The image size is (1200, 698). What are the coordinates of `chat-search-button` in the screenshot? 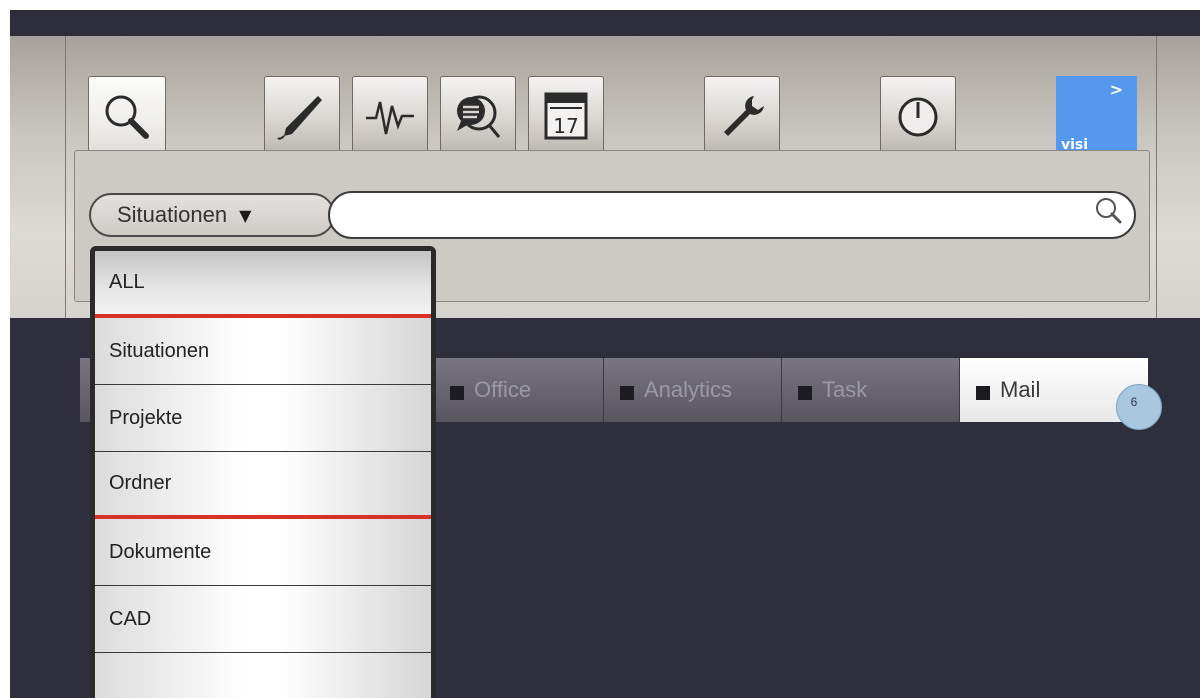 It's located at (478, 116).